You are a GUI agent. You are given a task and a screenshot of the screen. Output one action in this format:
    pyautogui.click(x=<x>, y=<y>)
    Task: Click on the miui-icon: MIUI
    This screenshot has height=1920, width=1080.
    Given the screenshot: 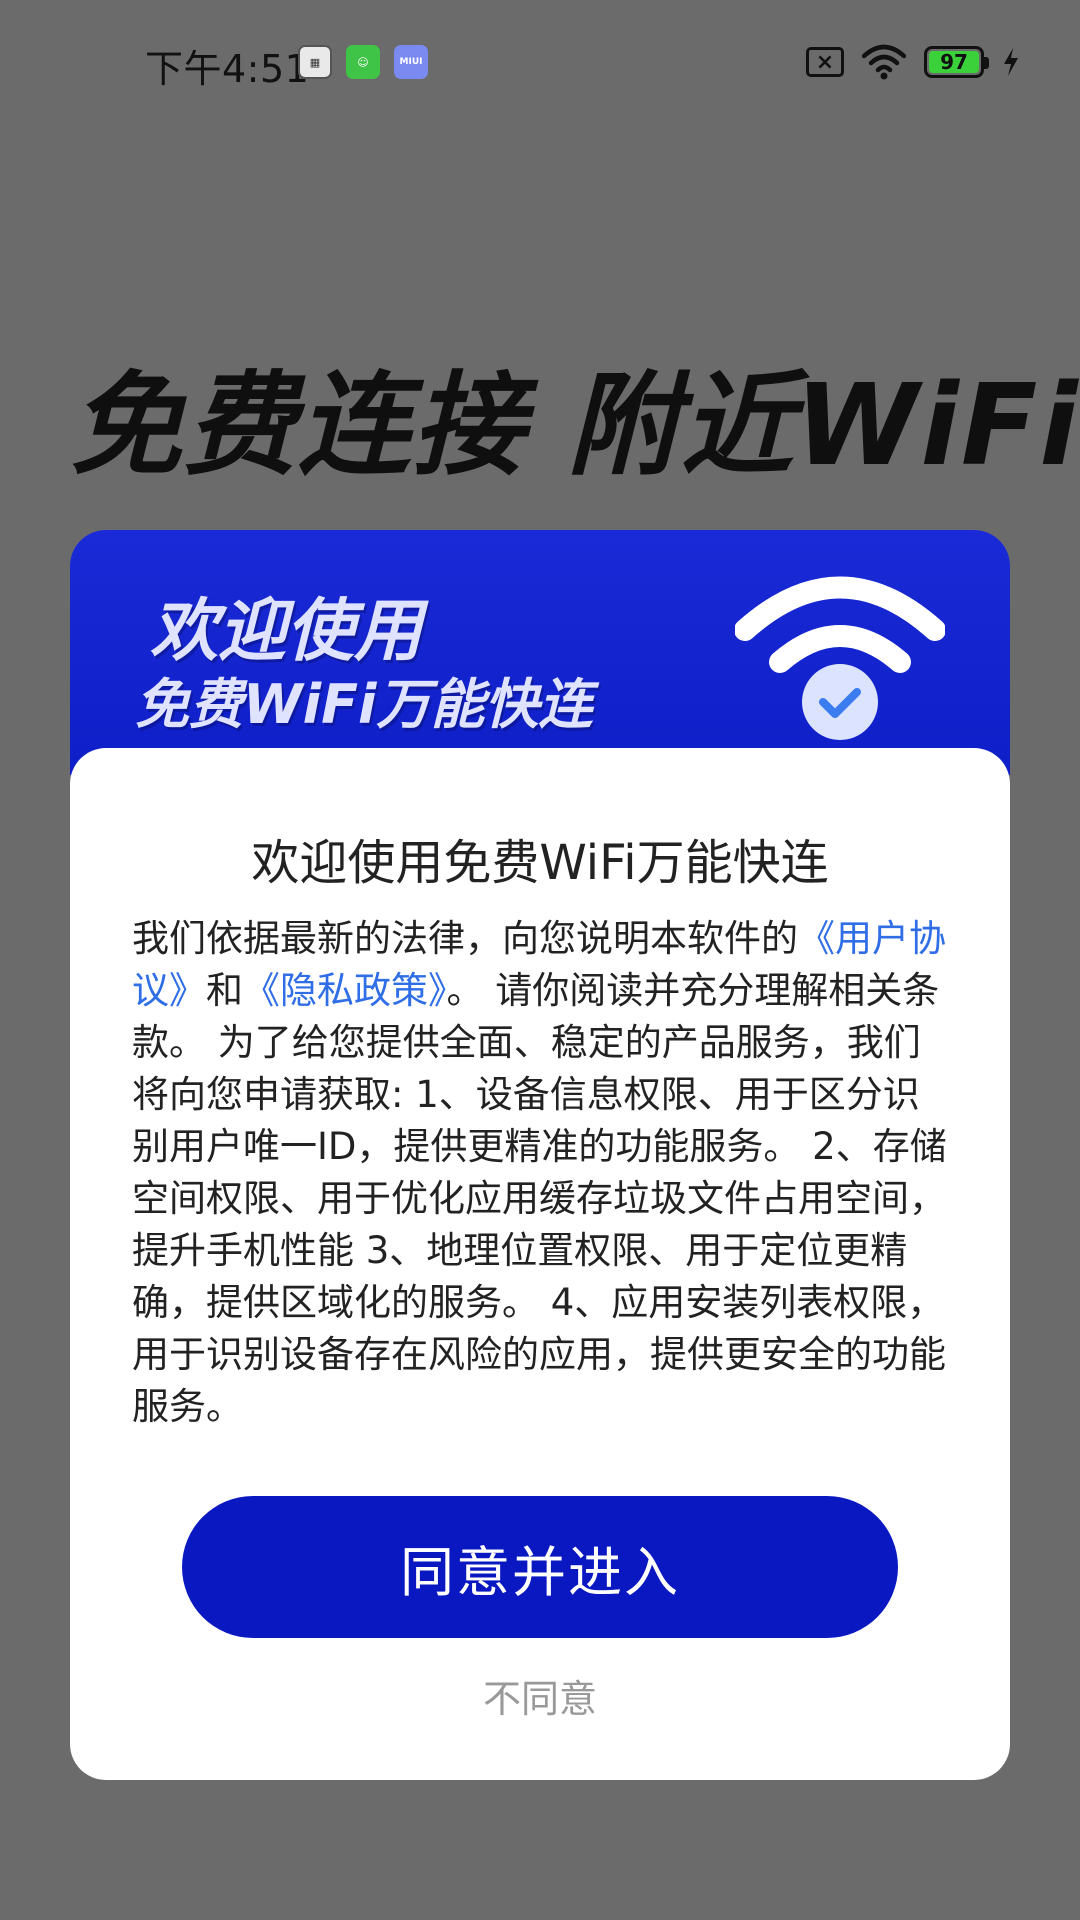 What is the action you would take?
    pyautogui.click(x=411, y=62)
    